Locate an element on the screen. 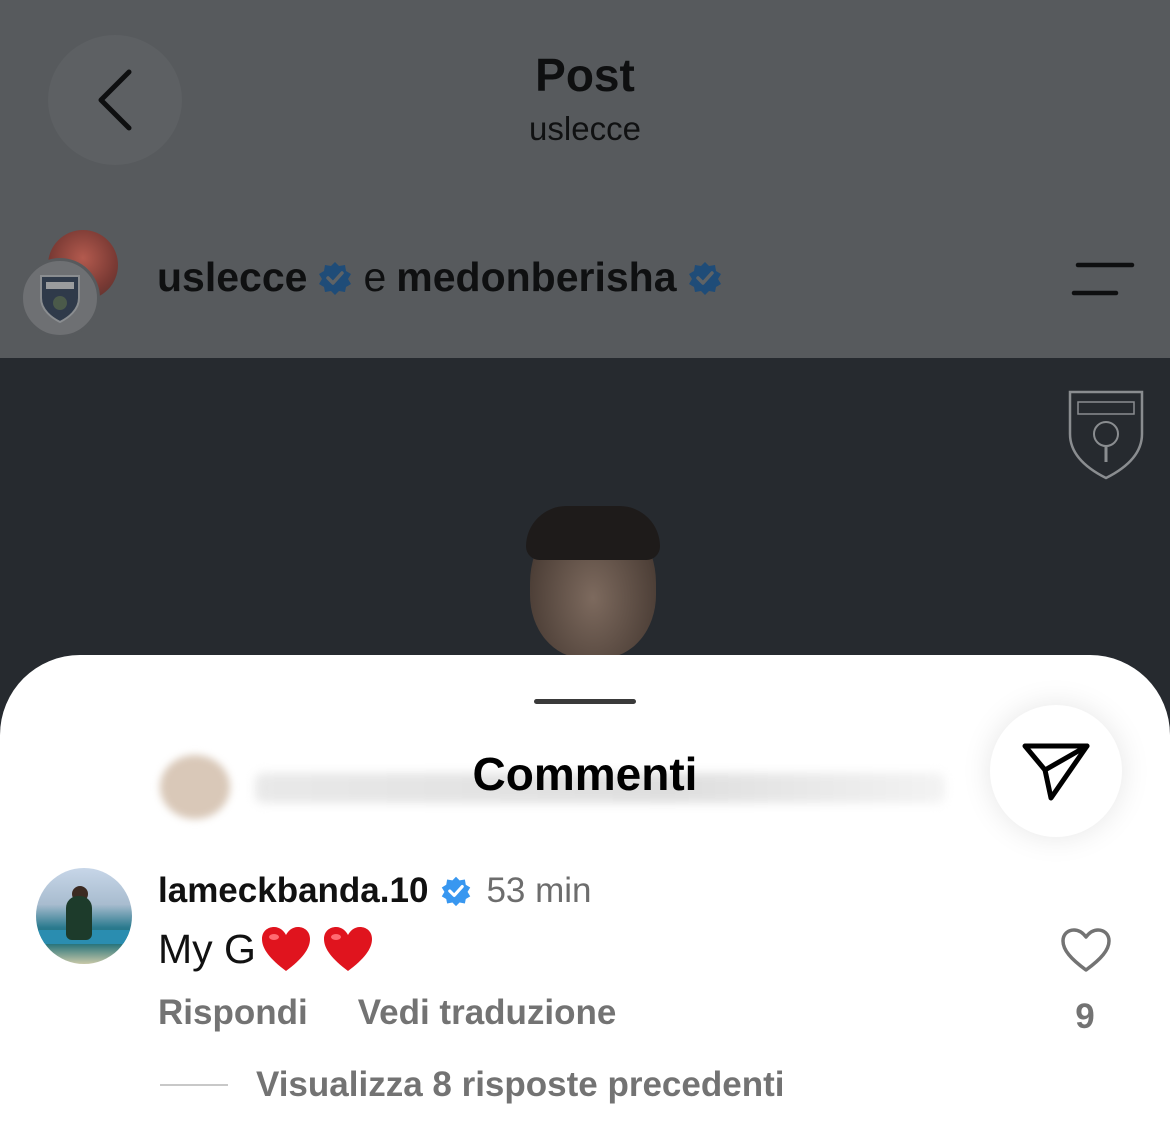  author-conjunction: e is located at coordinates (375, 277).